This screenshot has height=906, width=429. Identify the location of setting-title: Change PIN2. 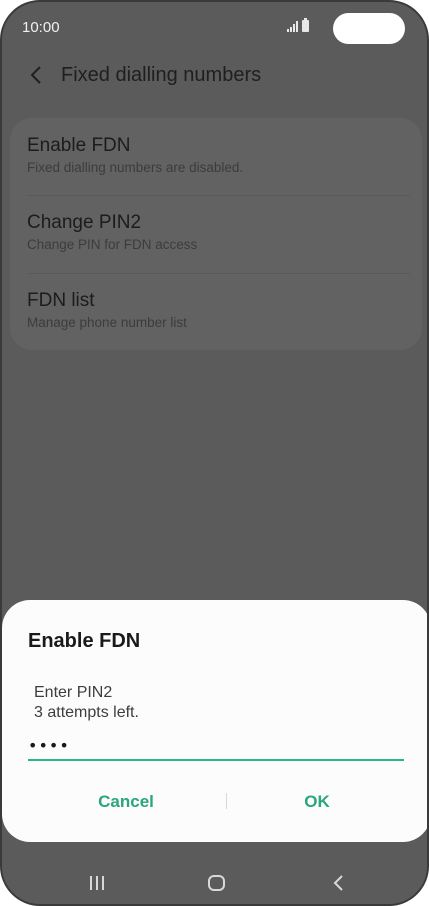
(84, 222).